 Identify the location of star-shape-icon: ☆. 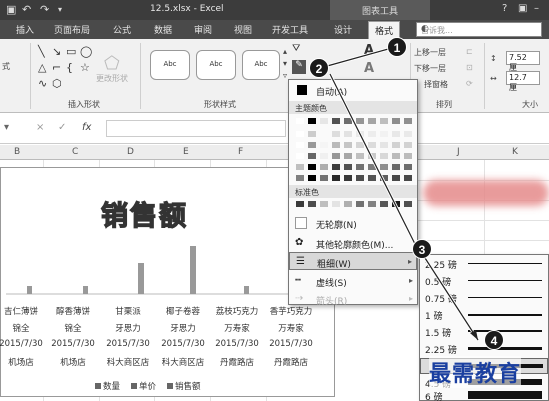
(85, 67).